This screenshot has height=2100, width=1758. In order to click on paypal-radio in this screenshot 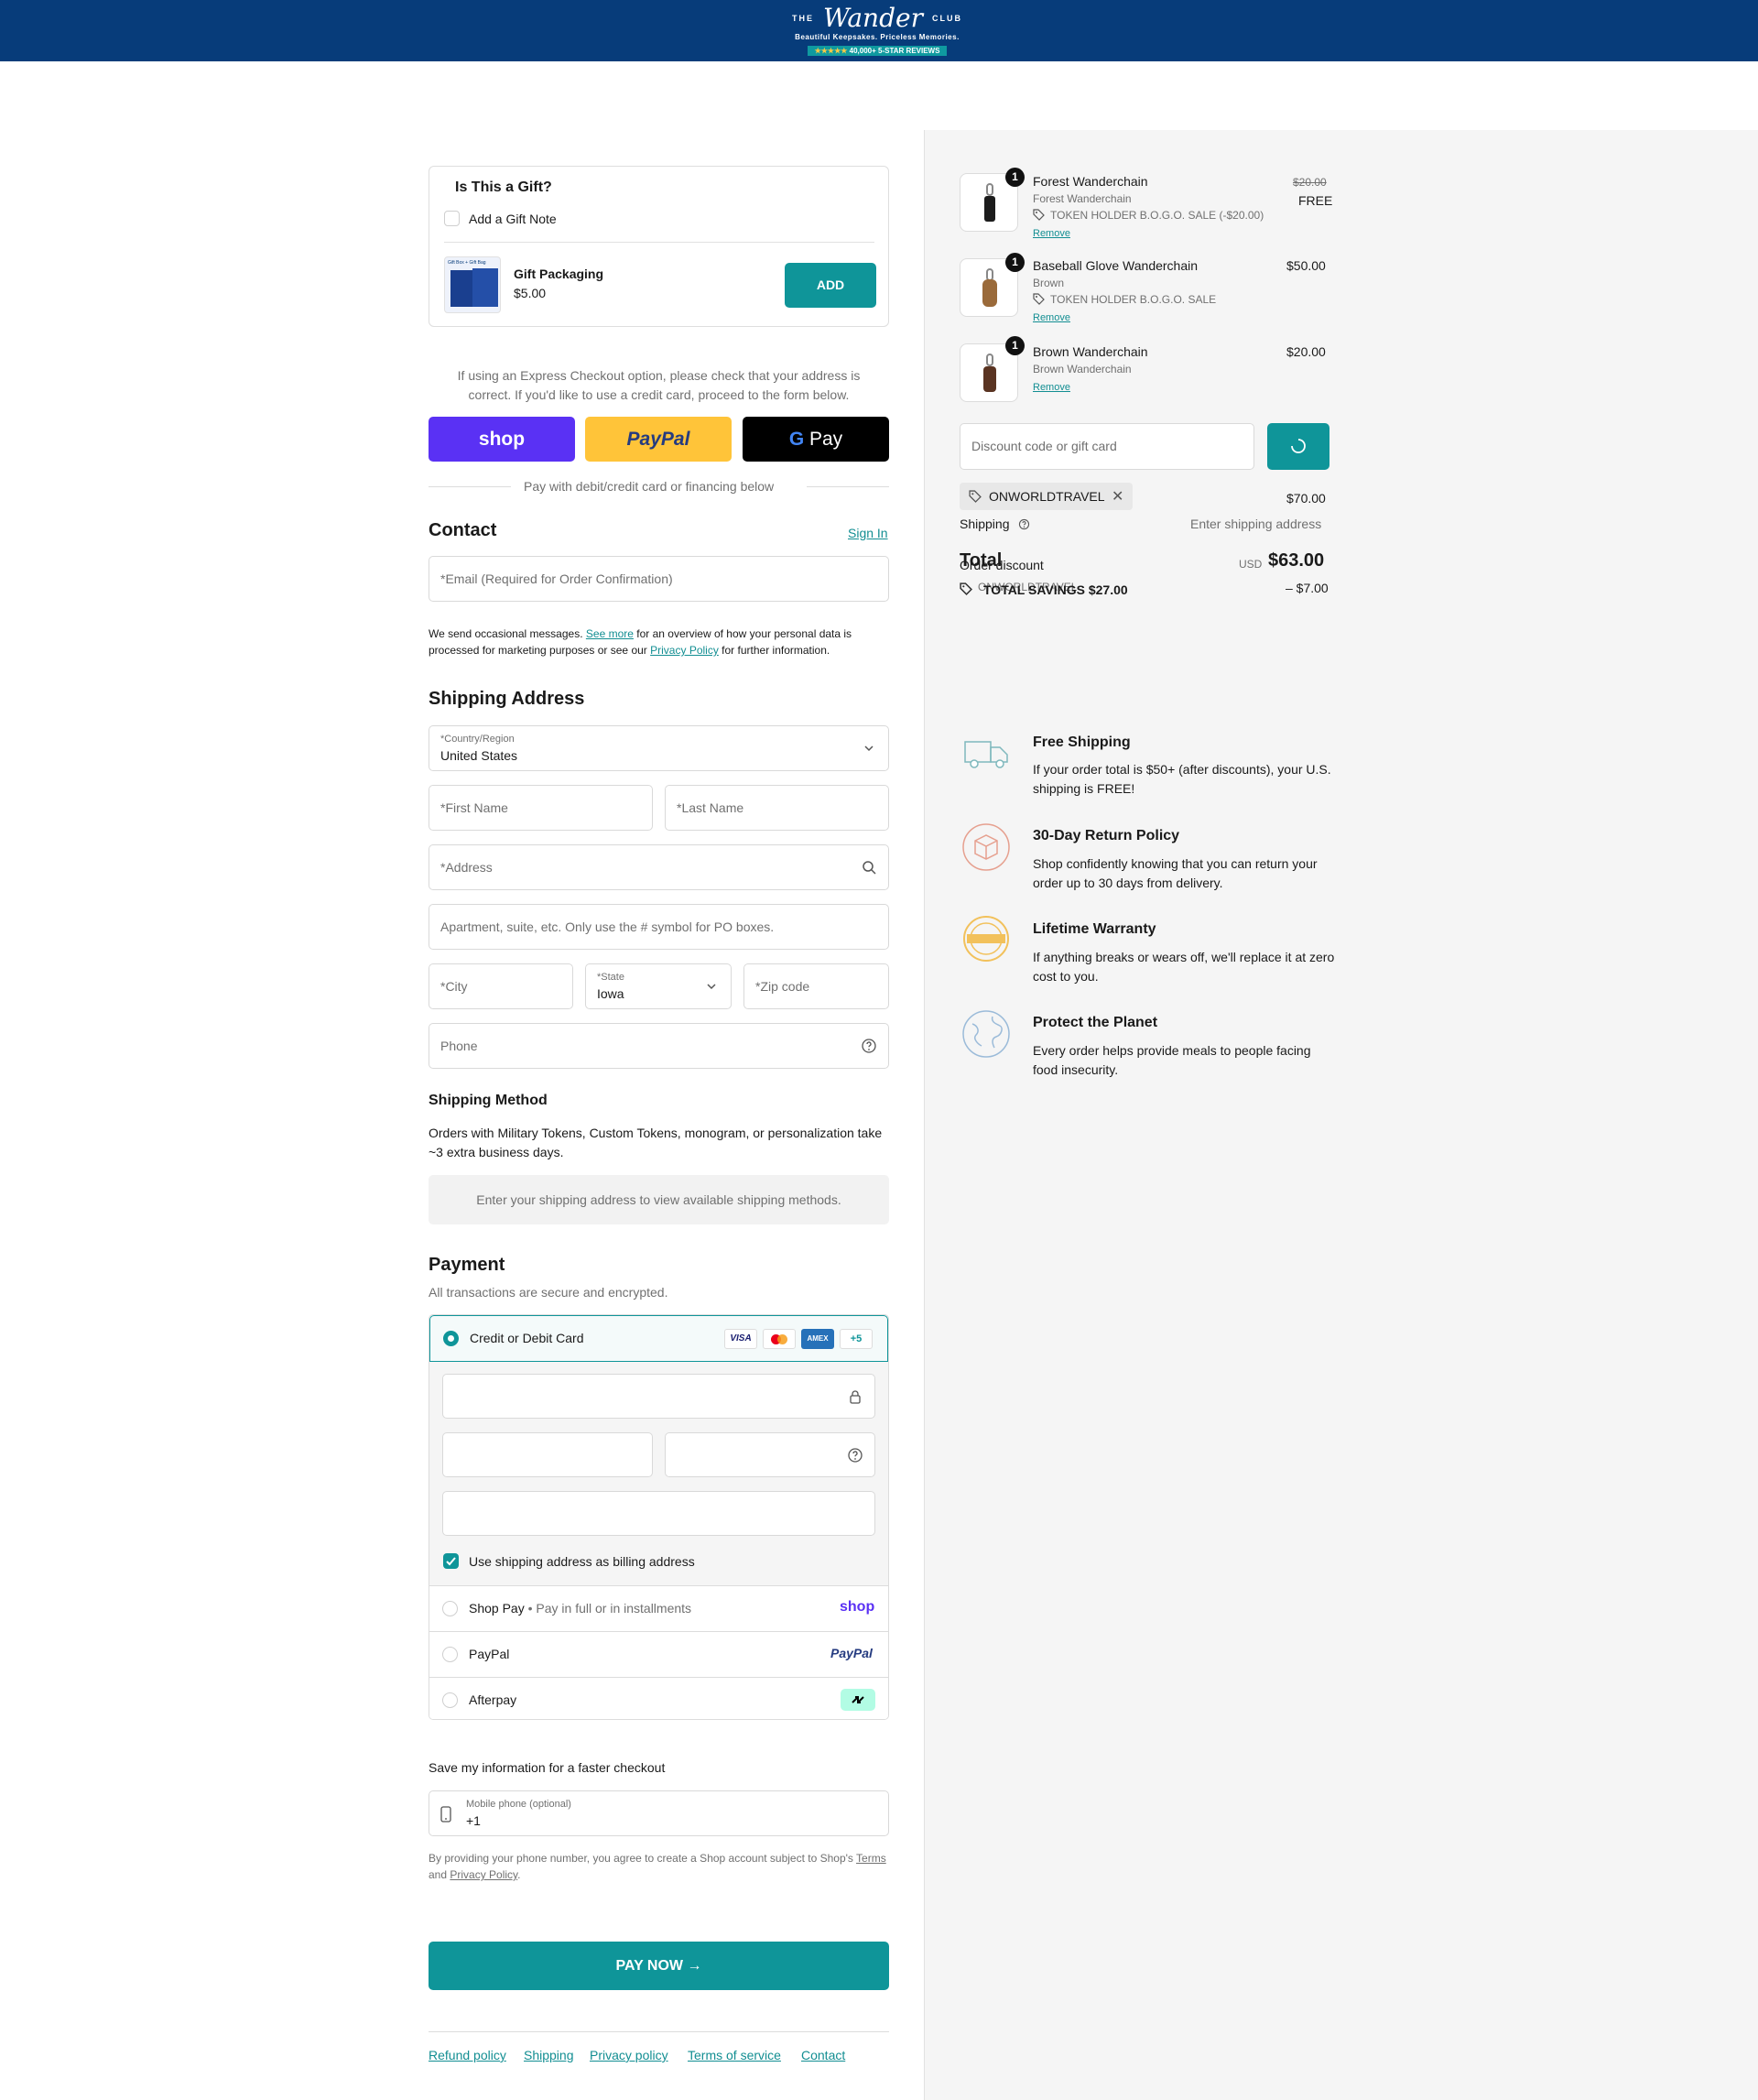, I will do `click(450, 1654)`.